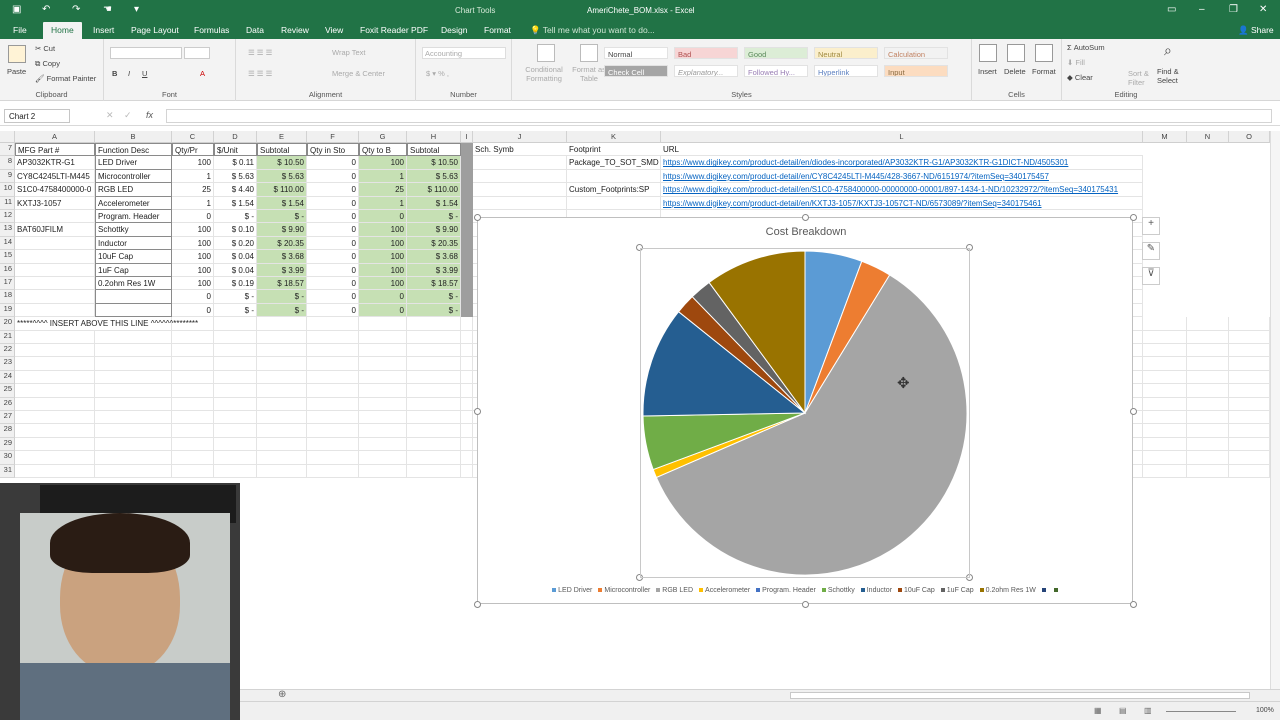 The image size is (1280, 720). I want to click on cell-e: $ 3.68, so click(282, 257).